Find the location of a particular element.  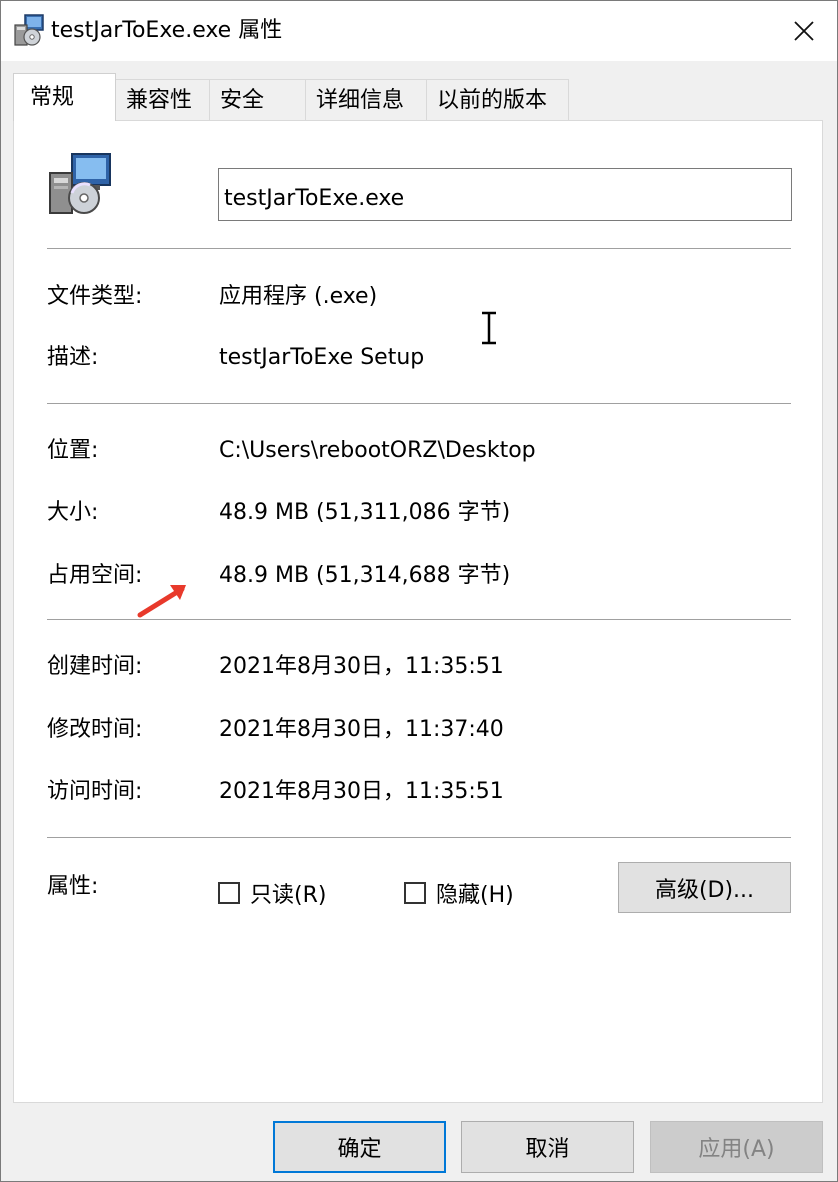

ok-button: 确定 is located at coordinates (359, 1147).